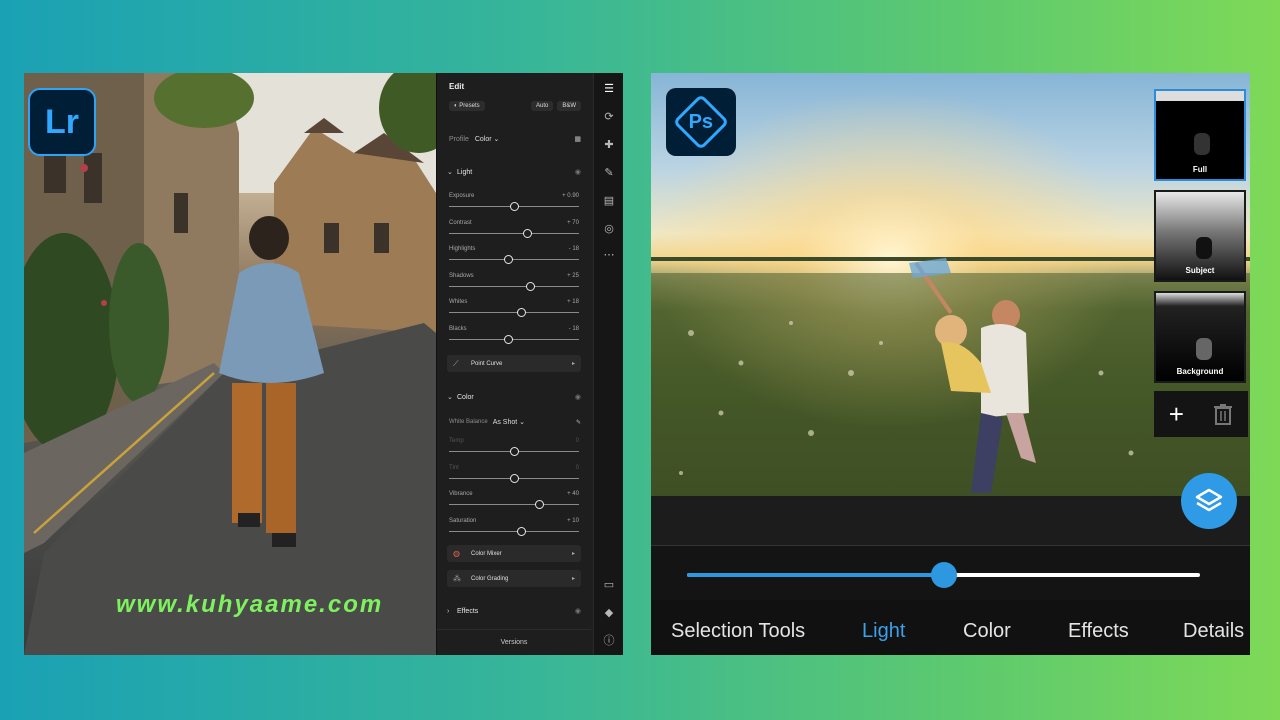  I want to click on info-icon: ⓘ, so click(609, 641).